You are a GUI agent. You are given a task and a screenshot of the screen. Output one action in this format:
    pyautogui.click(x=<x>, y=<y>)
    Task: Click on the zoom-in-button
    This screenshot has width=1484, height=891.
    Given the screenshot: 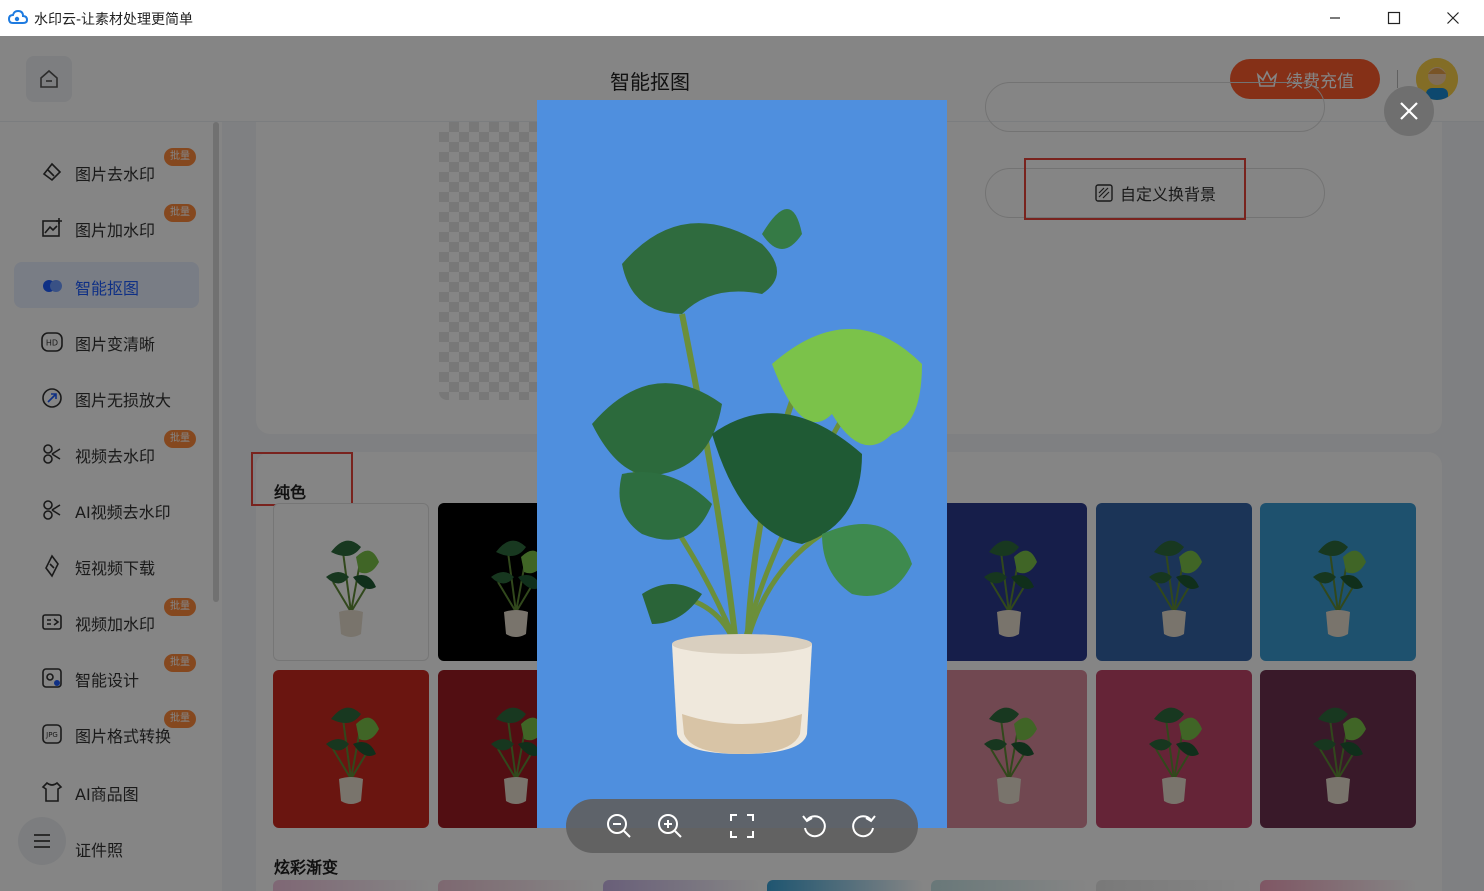 What is the action you would take?
    pyautogui.click(x=670, y=826)
    